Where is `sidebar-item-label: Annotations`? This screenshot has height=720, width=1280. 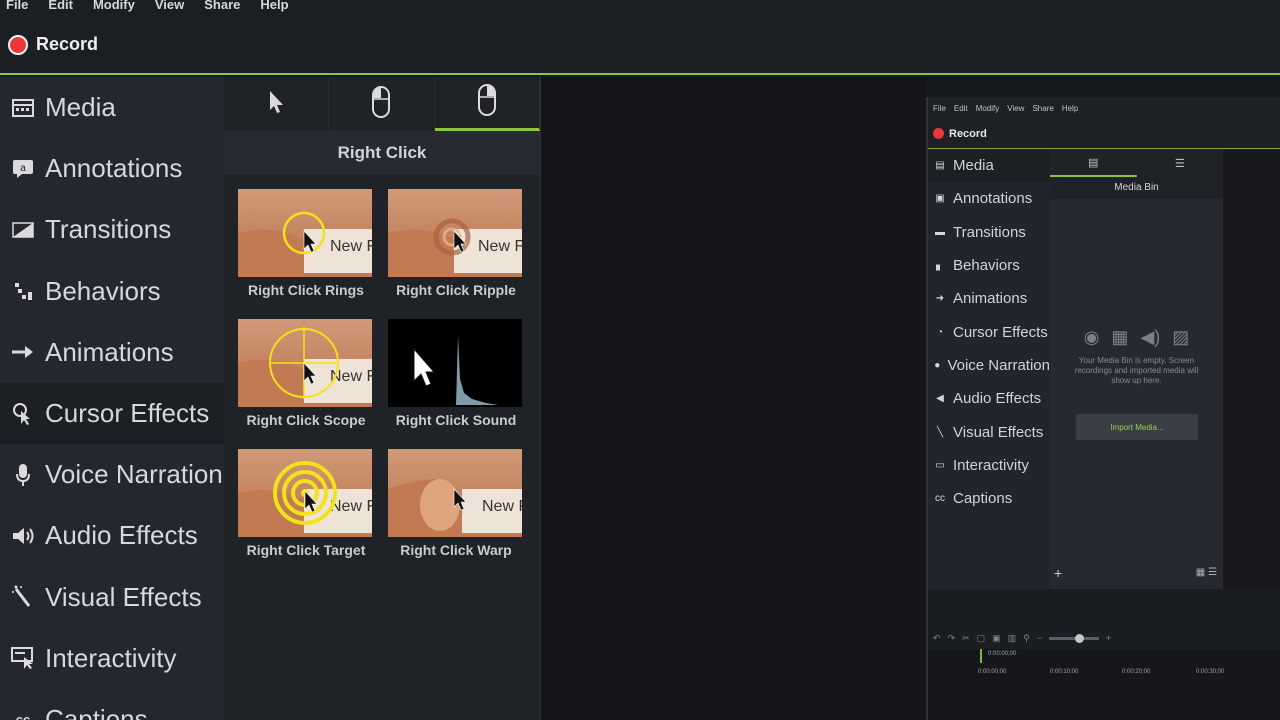
sidebar-item-label: Annotations is located at coordinates (114, 168).